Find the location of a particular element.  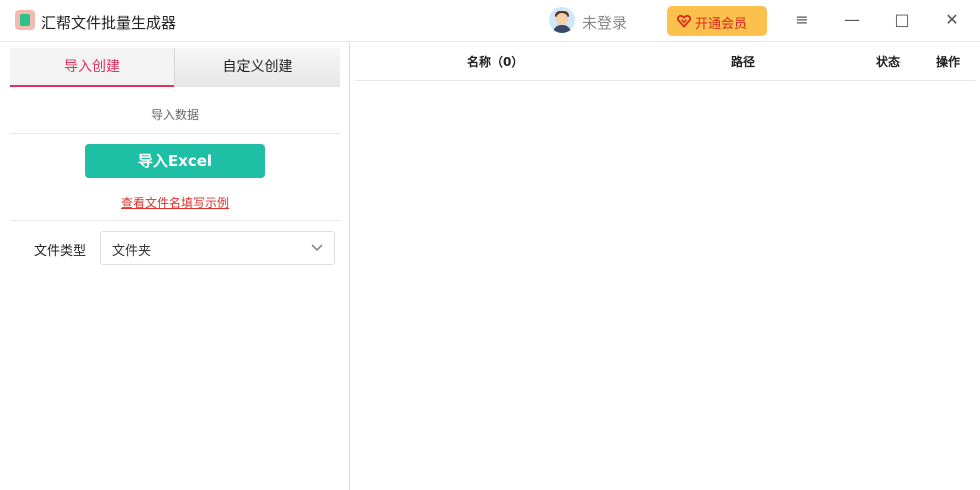

title-bar: 汇帮文件批量生成器 未登录 开通会员 ≡ — □ ✕ is located at coordinates (490, 21).